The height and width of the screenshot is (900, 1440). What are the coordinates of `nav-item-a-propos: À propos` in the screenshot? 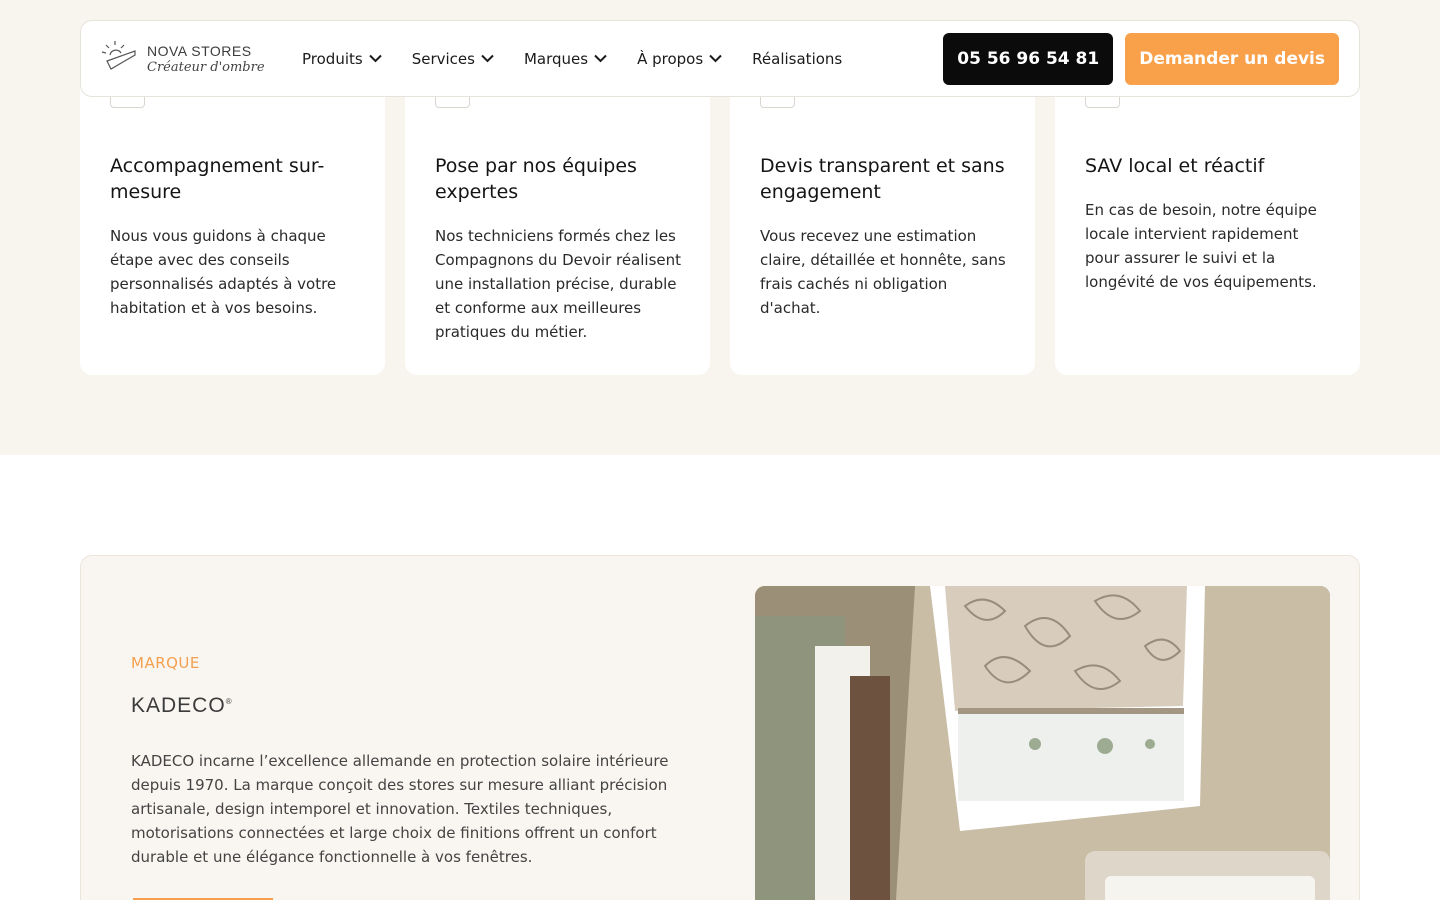 It's located at (679, 59).